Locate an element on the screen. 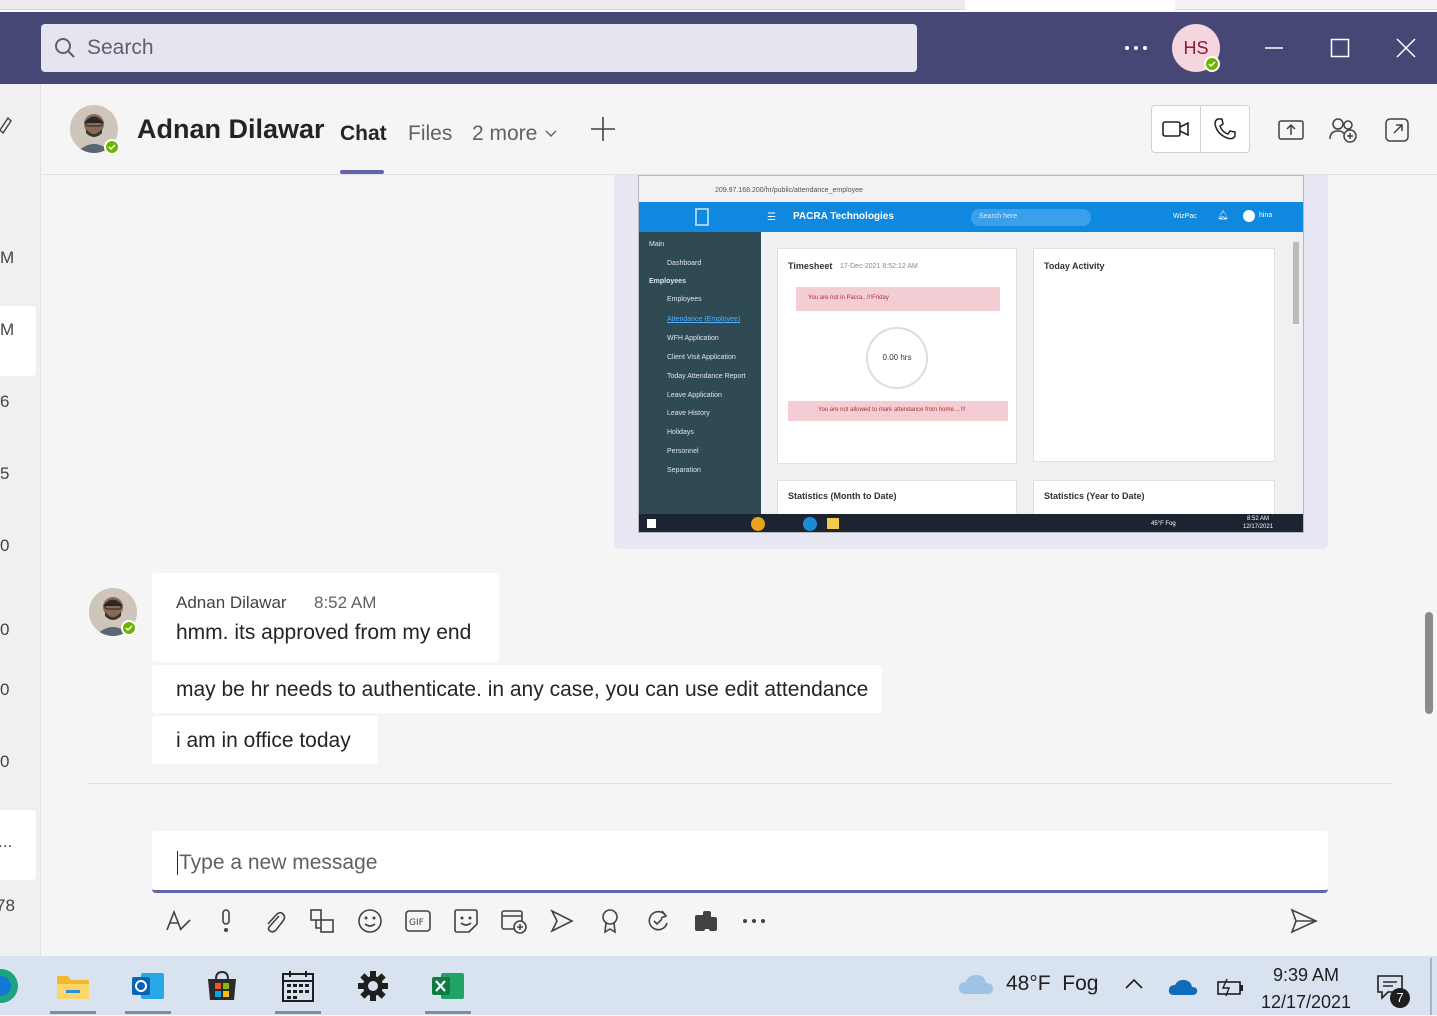 This screenshot has height=1016, width=1437. activity-panel: Today Activity is located at coordinates (1154, 355).